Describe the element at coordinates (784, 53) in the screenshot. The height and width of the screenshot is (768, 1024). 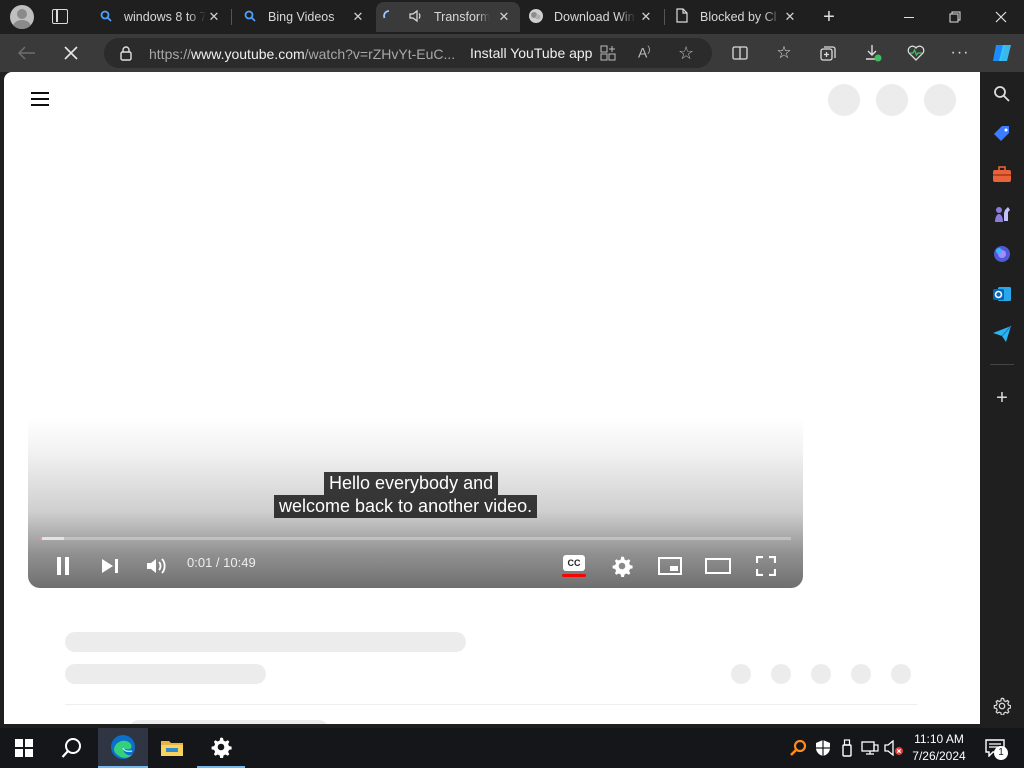
I see `favorites-icon: ☆` at that location.